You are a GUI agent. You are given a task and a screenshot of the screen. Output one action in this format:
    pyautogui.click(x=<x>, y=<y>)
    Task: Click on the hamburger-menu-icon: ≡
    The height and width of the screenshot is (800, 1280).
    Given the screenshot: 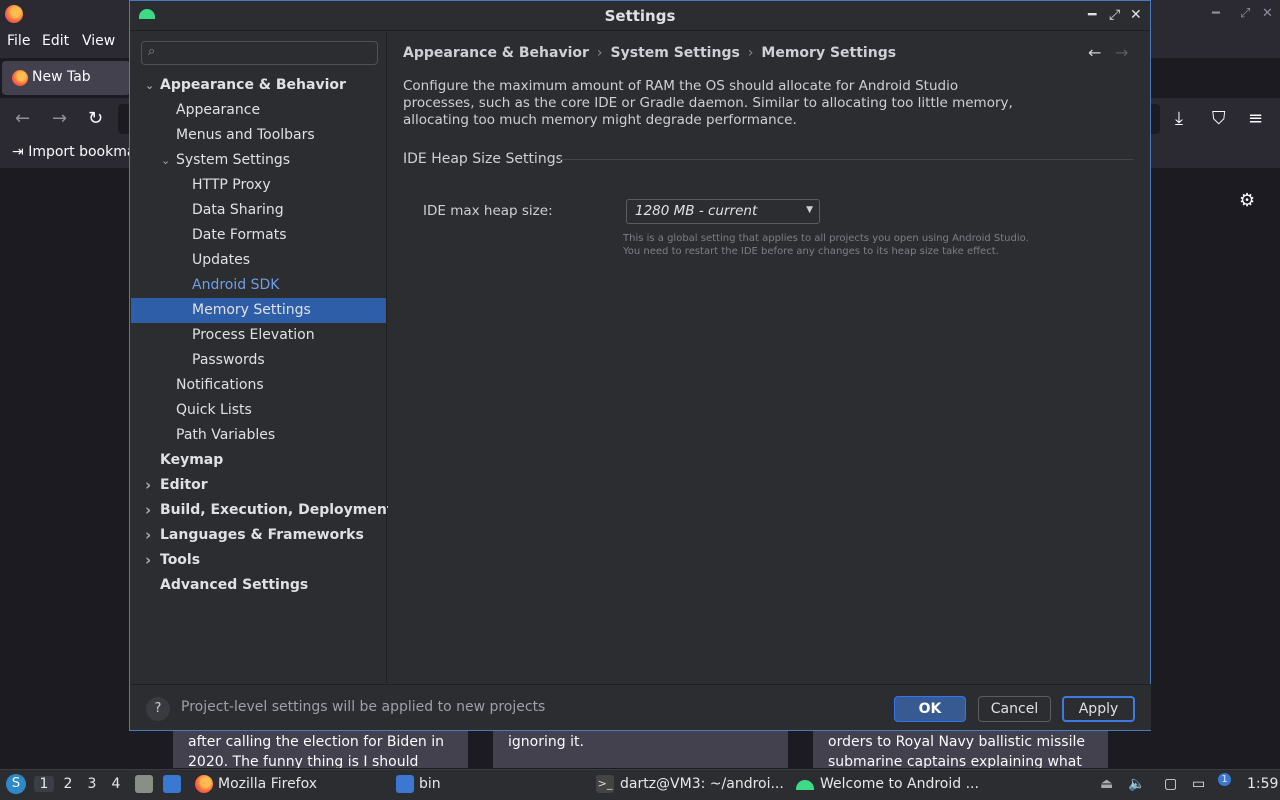 What is the action you would take?
    pyautogui.click(x=1255, y=118)
    